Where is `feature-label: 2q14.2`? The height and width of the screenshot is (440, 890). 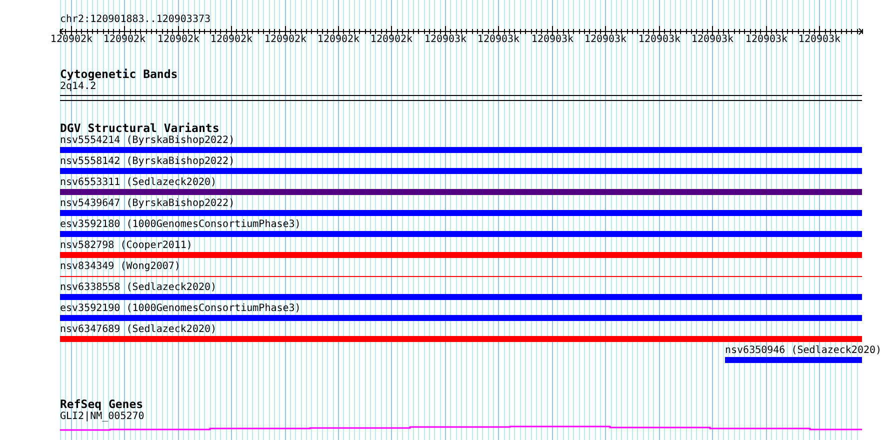
feature-label: 2q14.2 is located at coordinates (78, 87).